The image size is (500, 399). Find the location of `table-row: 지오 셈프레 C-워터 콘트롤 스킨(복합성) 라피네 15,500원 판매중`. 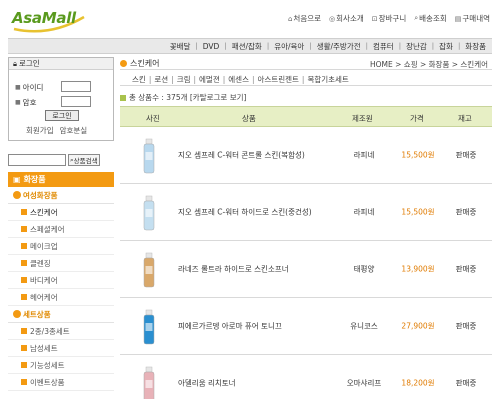

table-row: 지오 셈프레 C-워터 콘트롤 스킨(복합성) 라피네 15,500원 판매중 is located at coordinates (306, 155).